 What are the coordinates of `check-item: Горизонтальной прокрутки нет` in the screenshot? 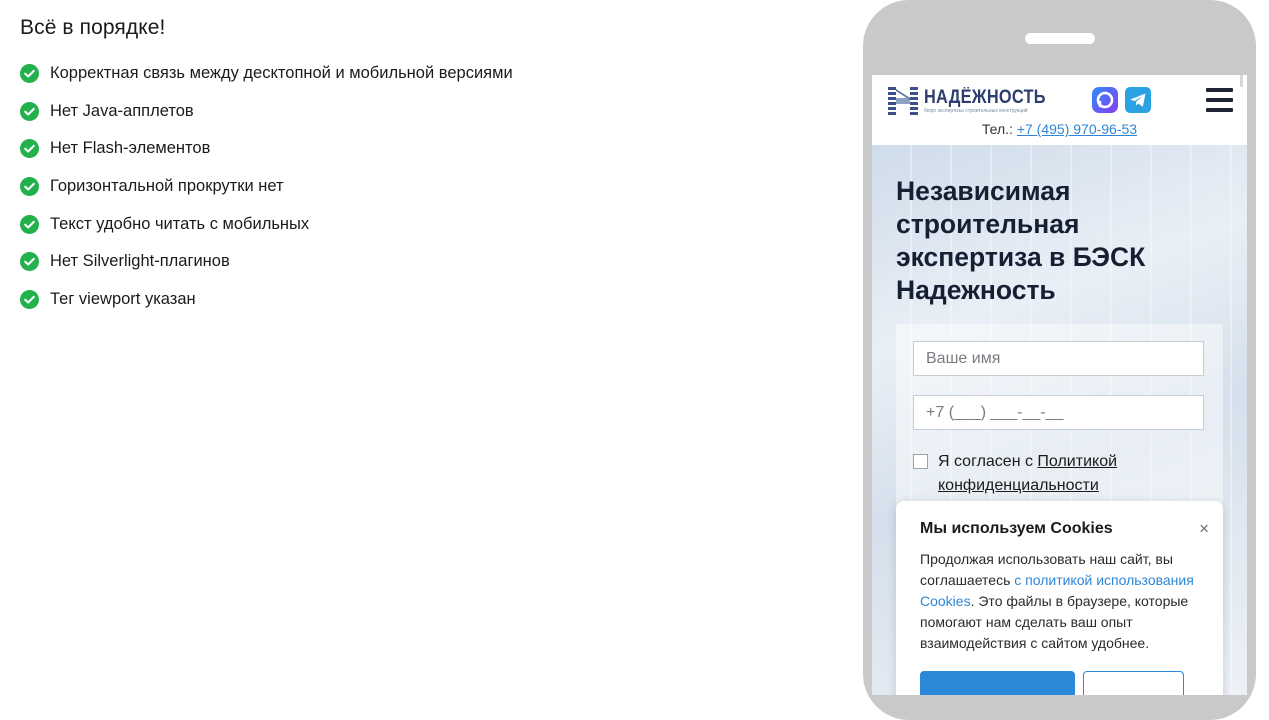 It's located at (266, 187).